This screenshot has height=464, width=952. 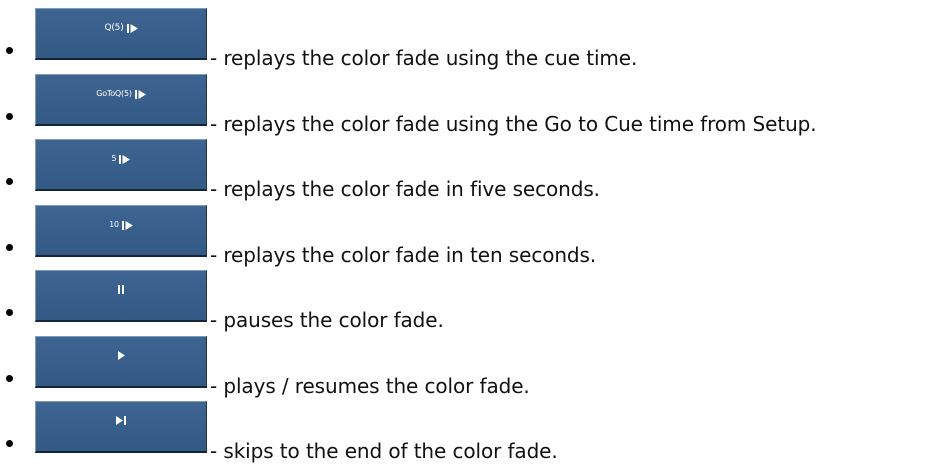 What do you see at coordinates (121, 362) in the screenshot?
I see `play-button` at bounding box center [121, 362].